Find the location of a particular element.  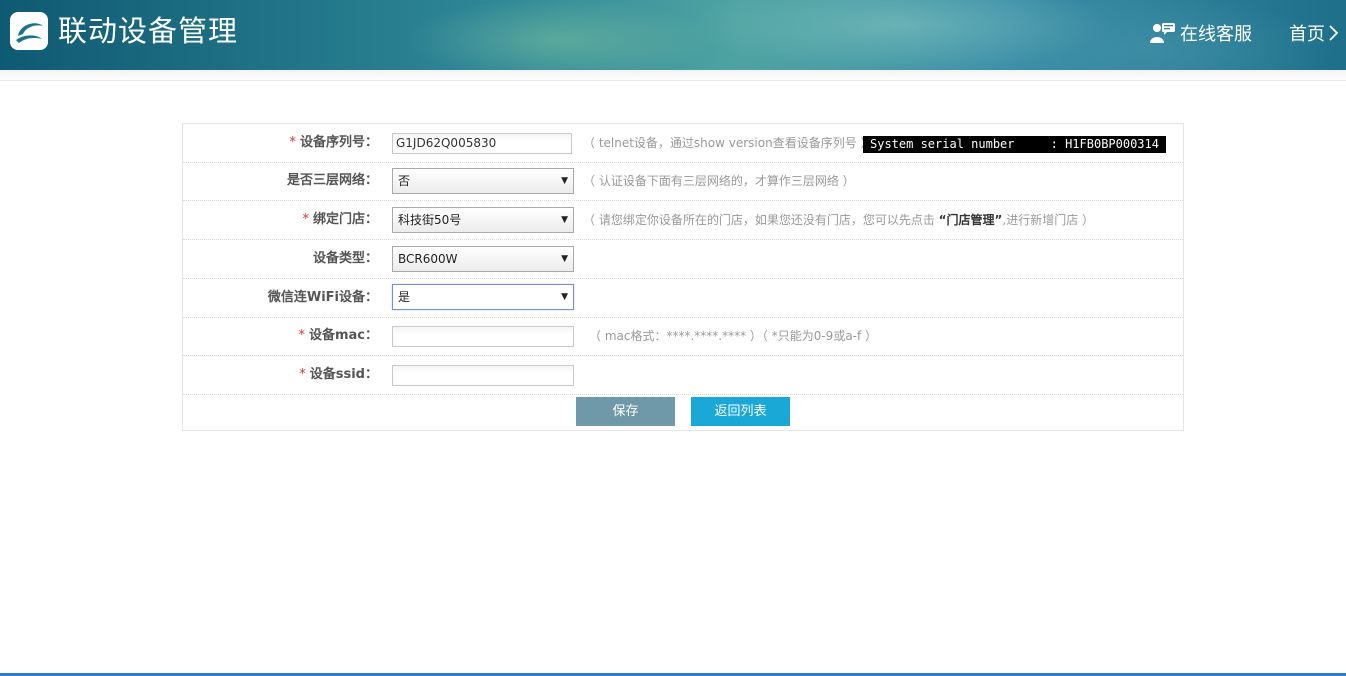

wechat-wifi-select: 是 ▼ is located at coordinates (483, 297).